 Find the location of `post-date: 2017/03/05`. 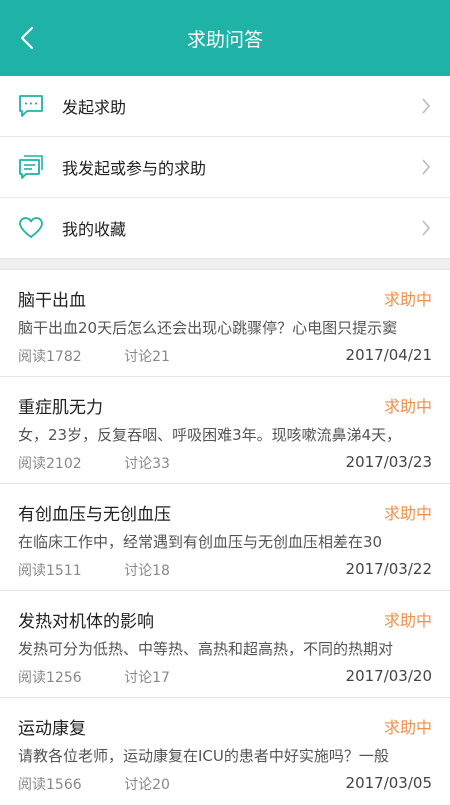

post-date: 2017/03/05 is located at coordinates (388, 783).